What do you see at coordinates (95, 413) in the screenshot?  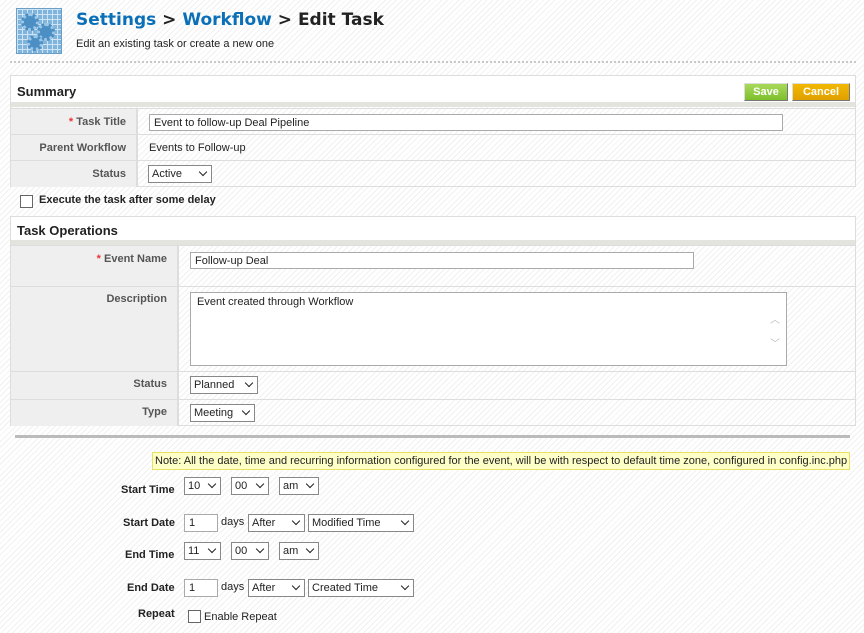 I see `event-type-label: Type` at bounding box center [95, 413].